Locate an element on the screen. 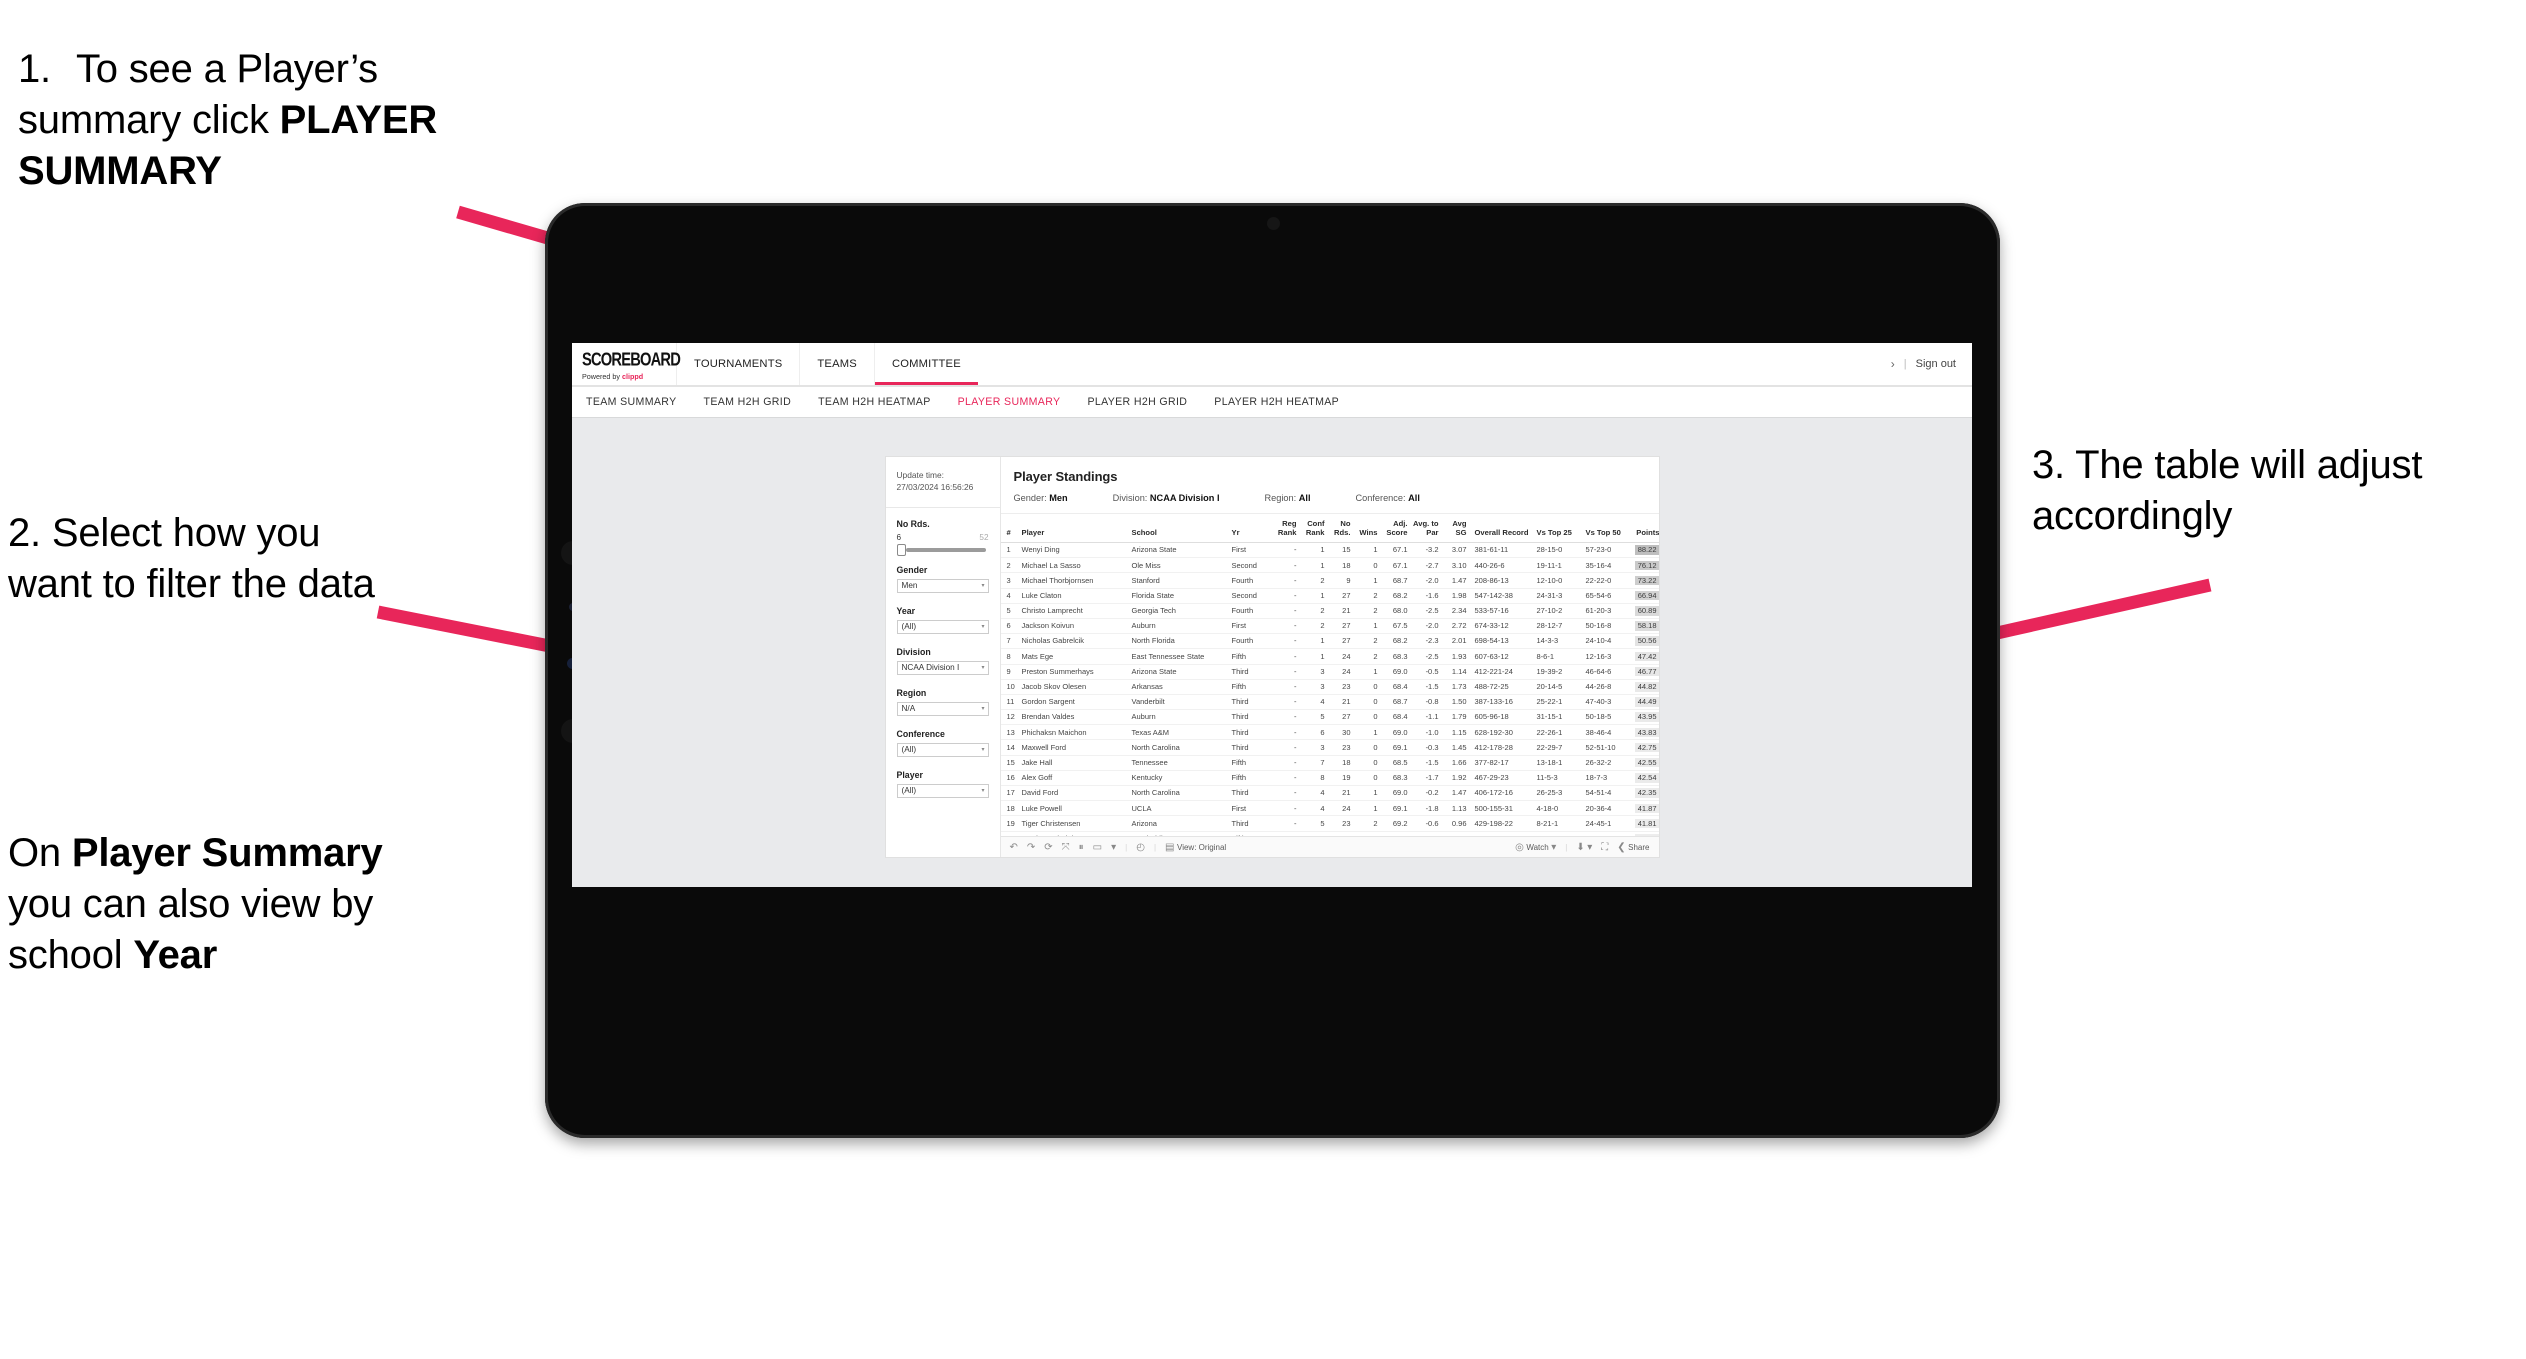 The image size is (2526, 1359). col-player: Player is located at coordinates (1073, 528).